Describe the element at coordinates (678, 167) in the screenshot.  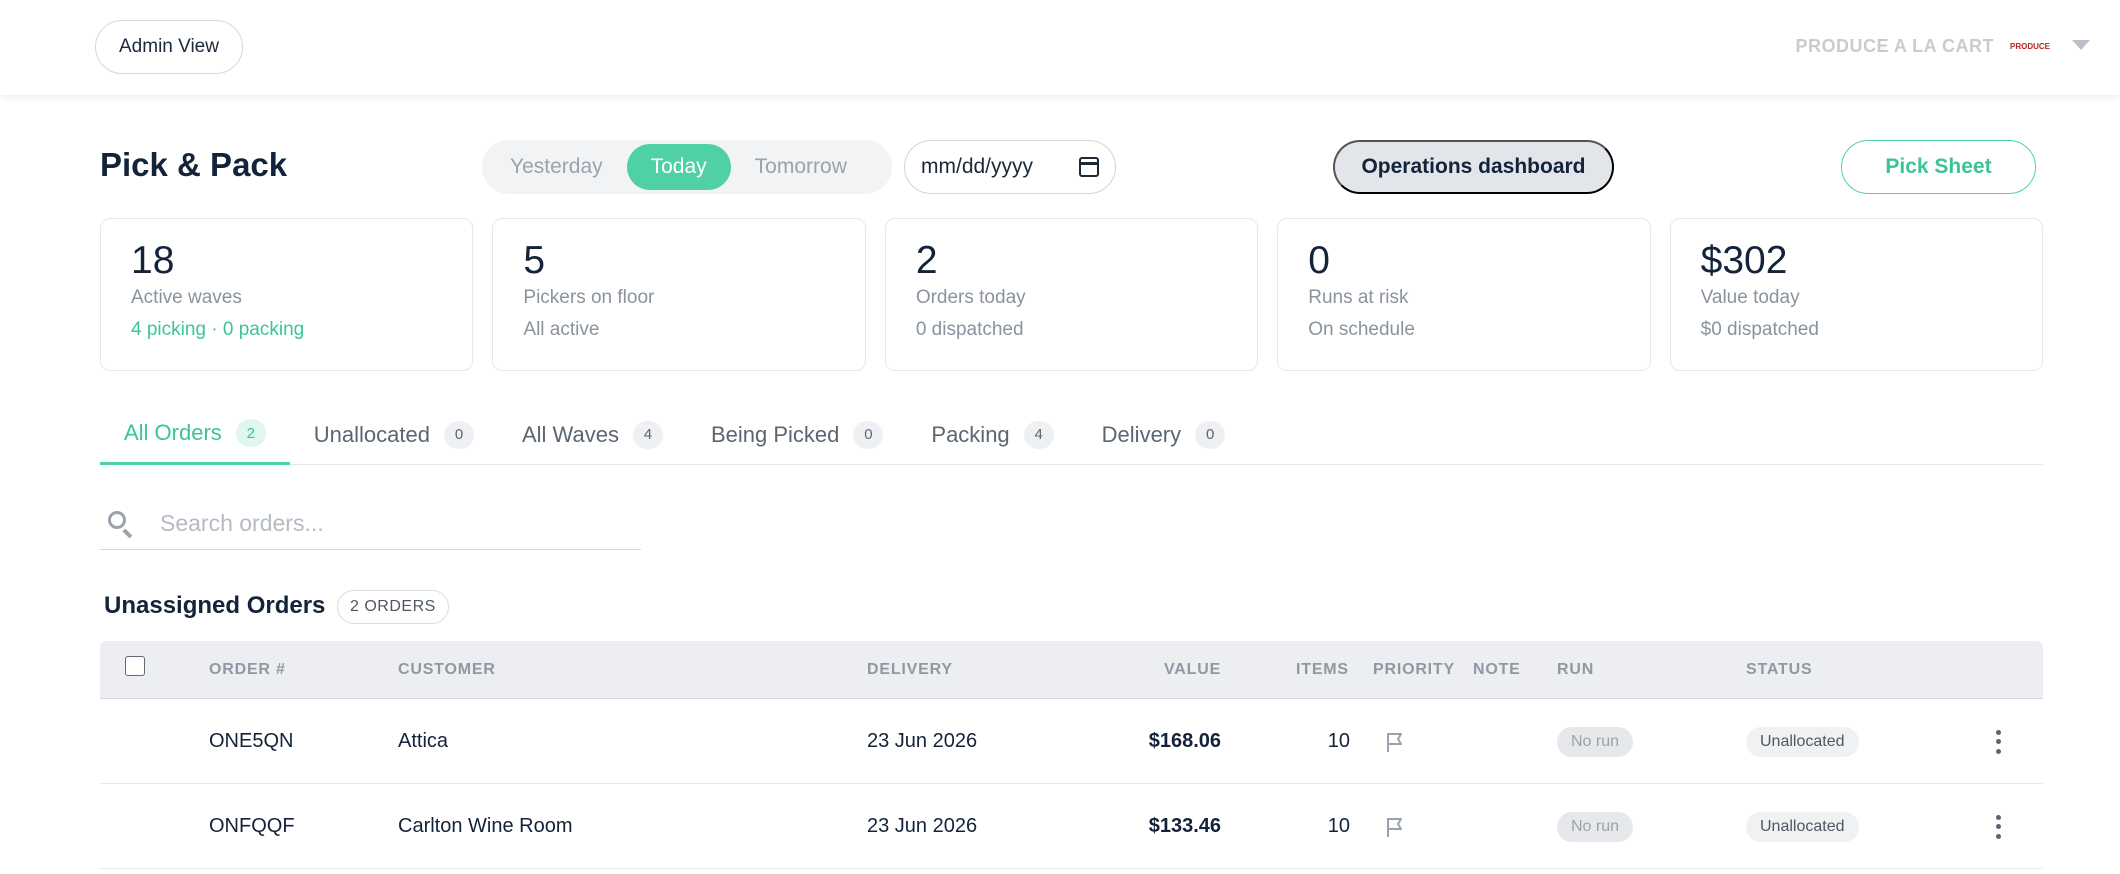
I see `day-today-button: Today` at that location.